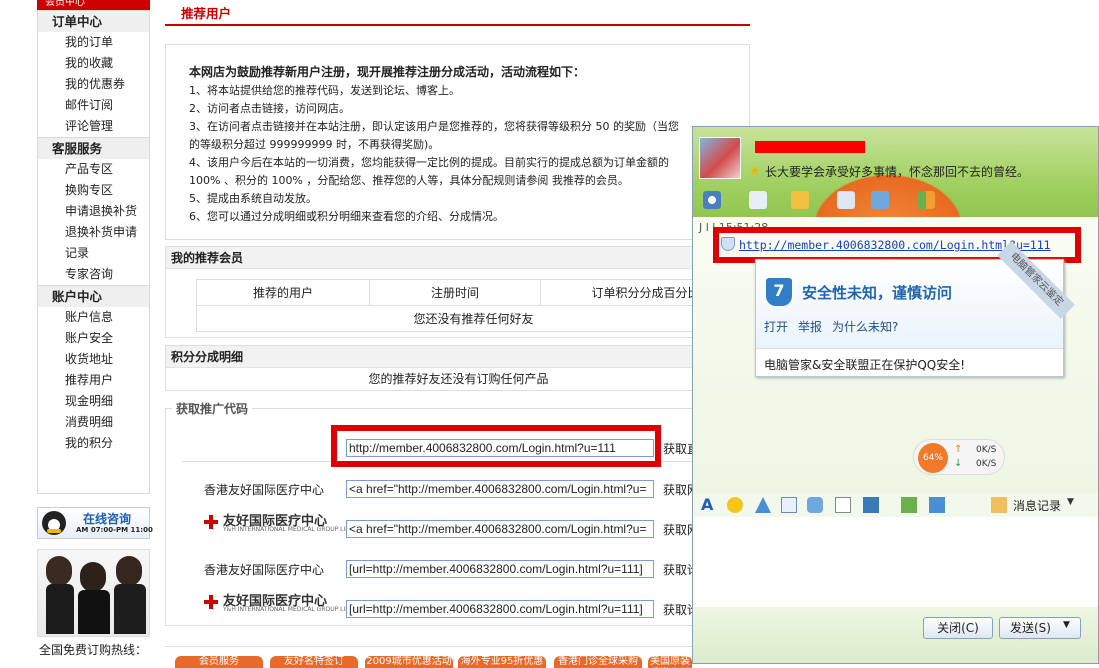 The image size is (1099, 668). What do you see at coordinates (986, 450) in the screenshot?
I see `upload-speed: 0K/S` at bounding box center [986, 450].